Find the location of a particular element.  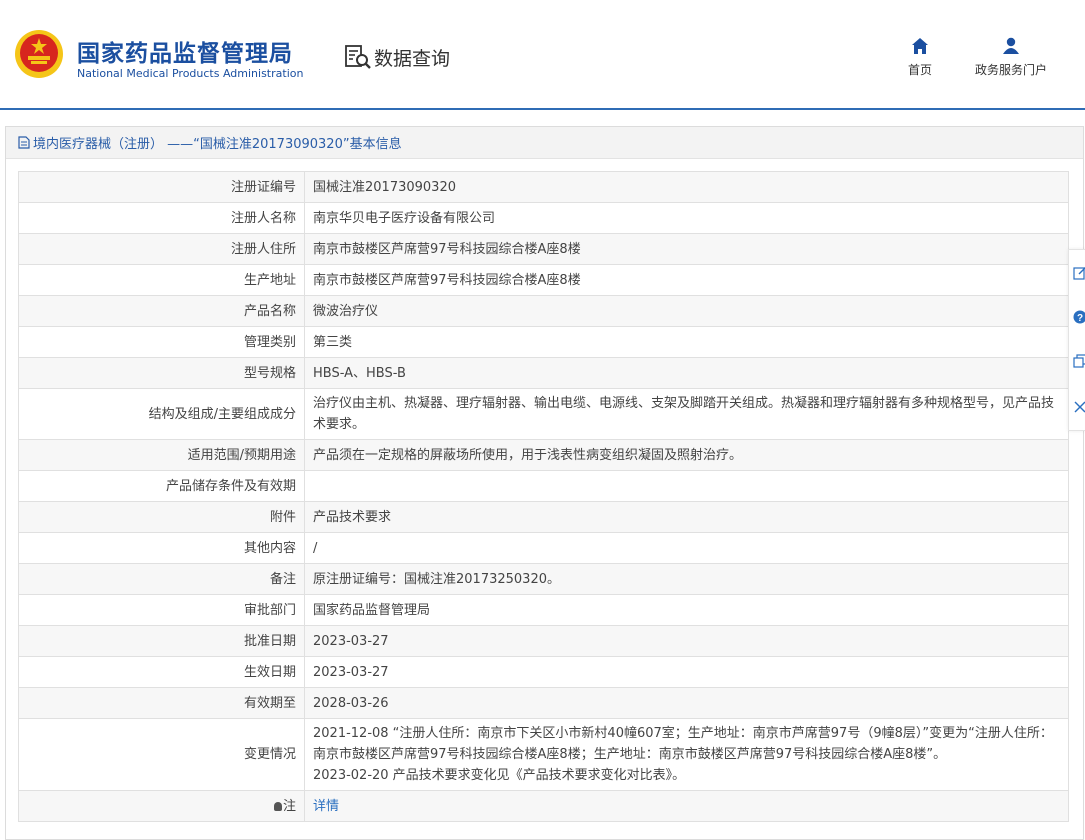

field-value: 2028-03-26 is located at coordinates (687, 703).